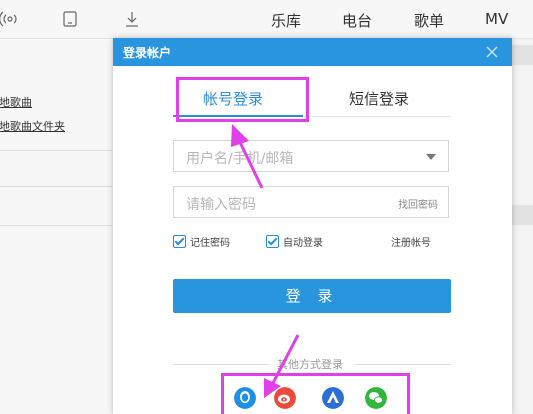 This screenshot has height=414, width=533. I want to click on right-content-strip, so click(522, 226).